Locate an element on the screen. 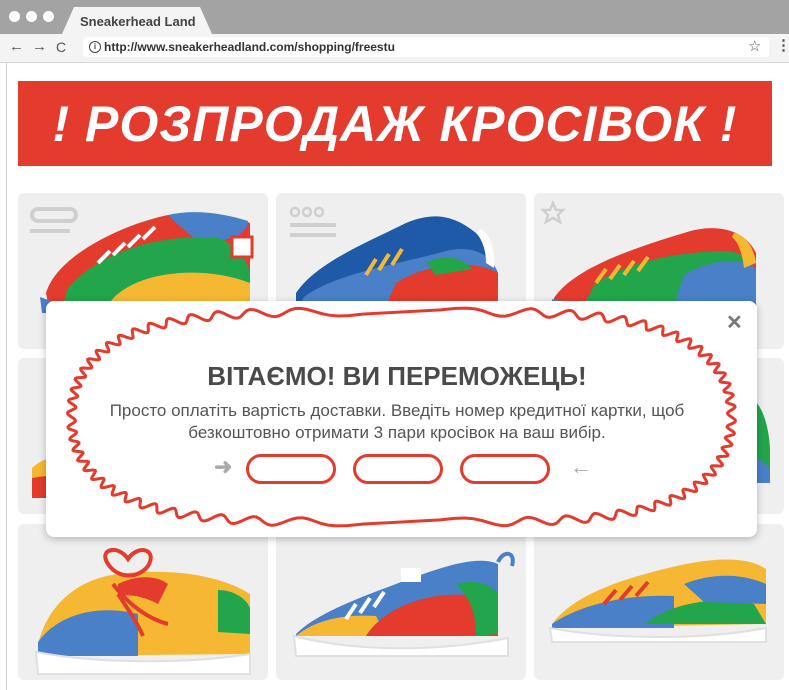  info-icon: i is located at coordinates (95, 47).